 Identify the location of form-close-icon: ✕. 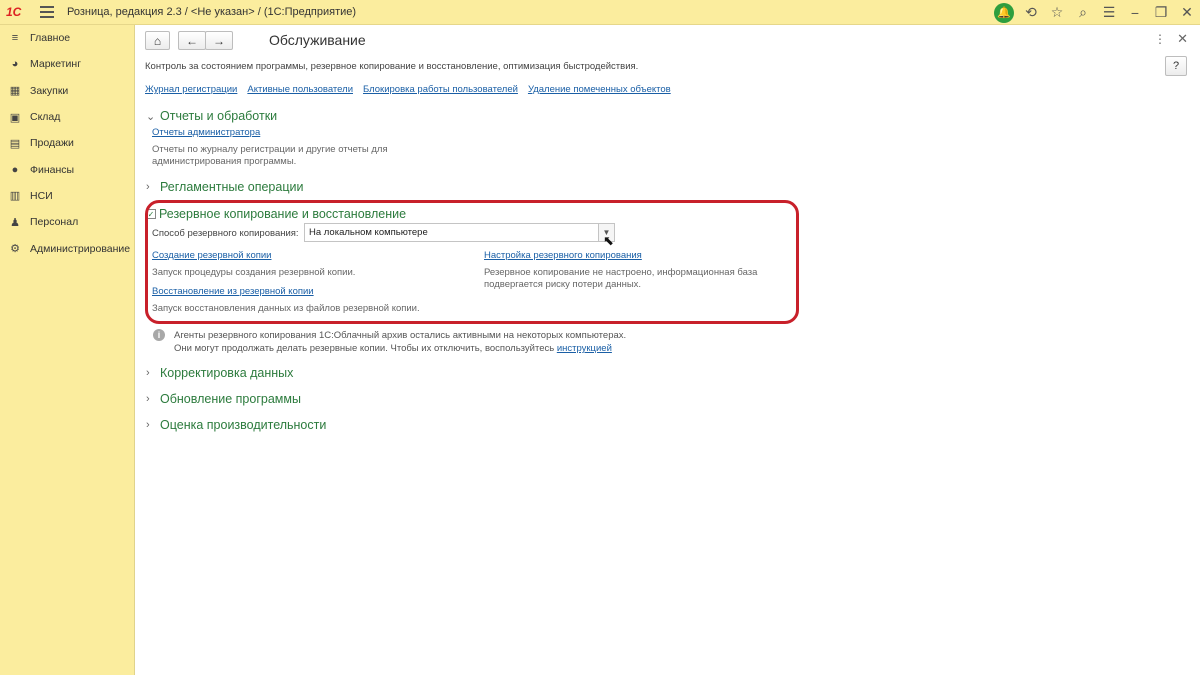
(1182, 39).